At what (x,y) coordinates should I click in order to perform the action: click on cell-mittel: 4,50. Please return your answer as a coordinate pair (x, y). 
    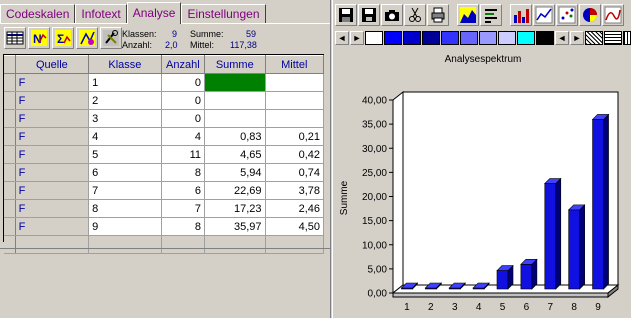
    Looking at the image, I should click on (294, 226).